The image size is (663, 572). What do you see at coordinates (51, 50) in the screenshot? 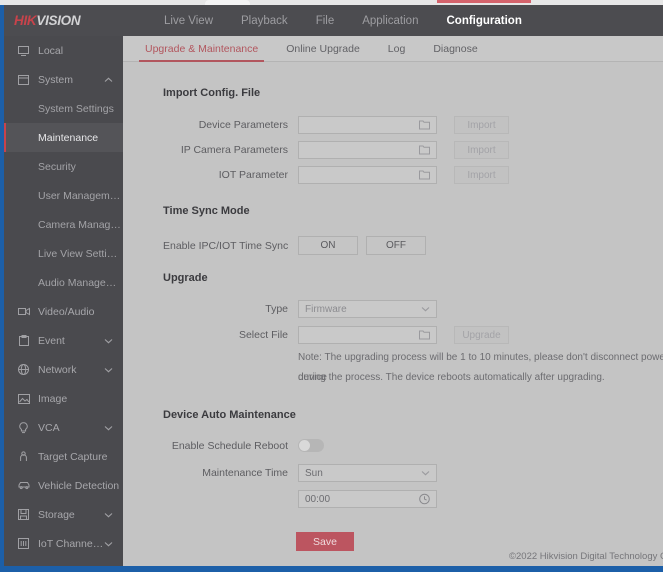
I see `sidebar-item-label: Local` at bounding box center [51, 50].